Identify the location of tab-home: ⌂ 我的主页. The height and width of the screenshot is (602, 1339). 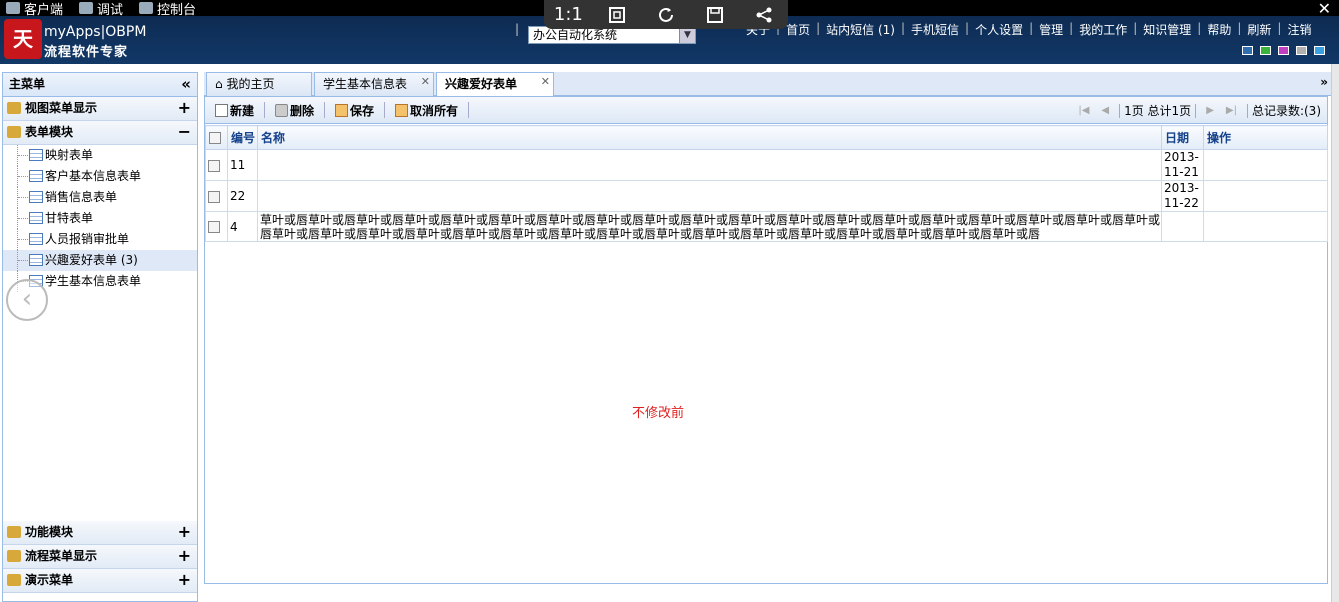
(259, 84).